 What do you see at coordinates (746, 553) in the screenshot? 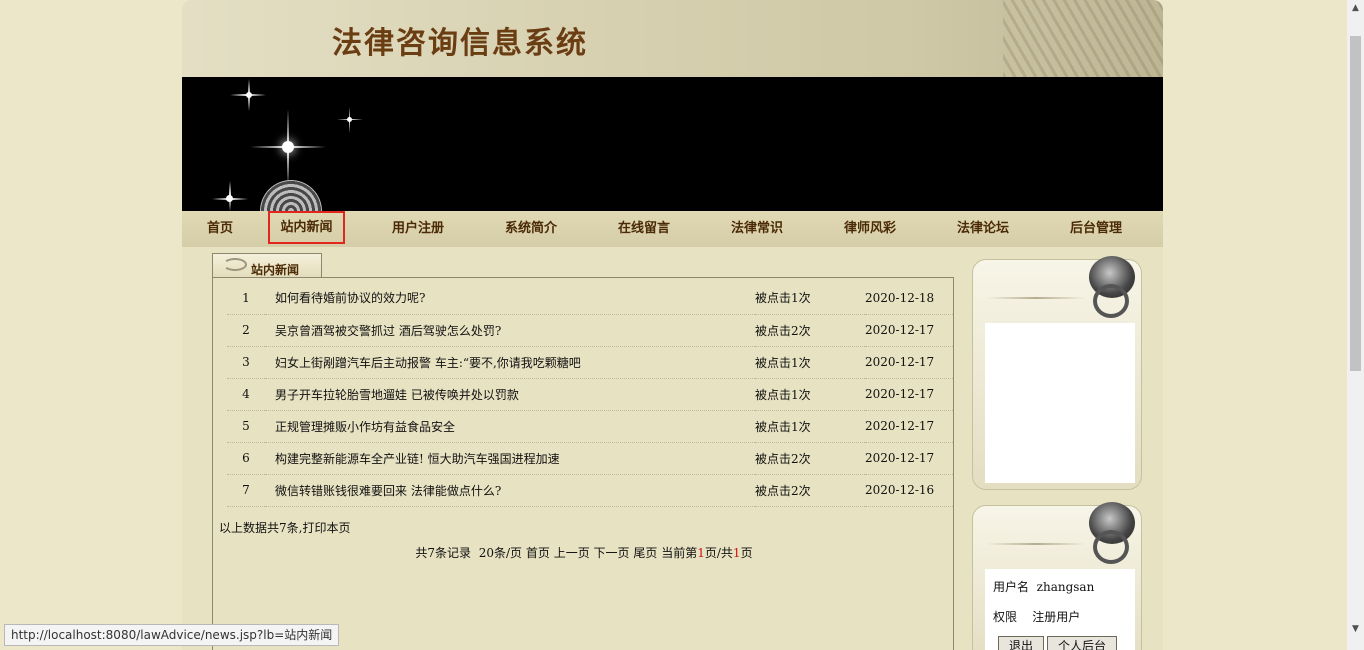
I see `pager-current-suffix: 页` at bounding box center [746, 553].